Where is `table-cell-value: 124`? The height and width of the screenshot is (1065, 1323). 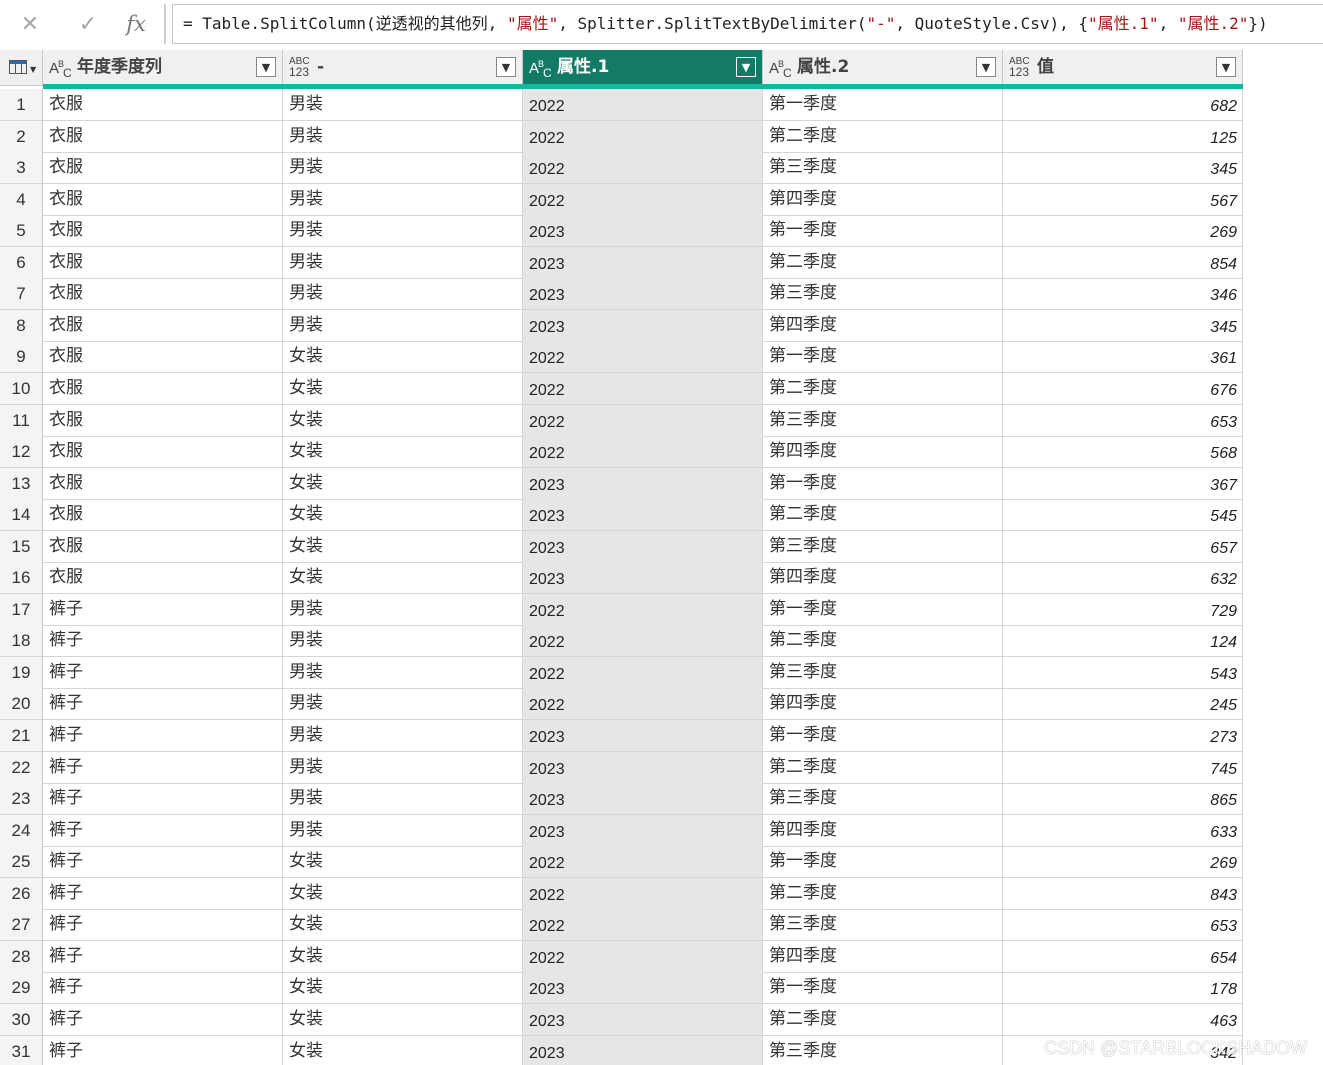 table-cell-value: 124 is located at coordinates (1123, 641).